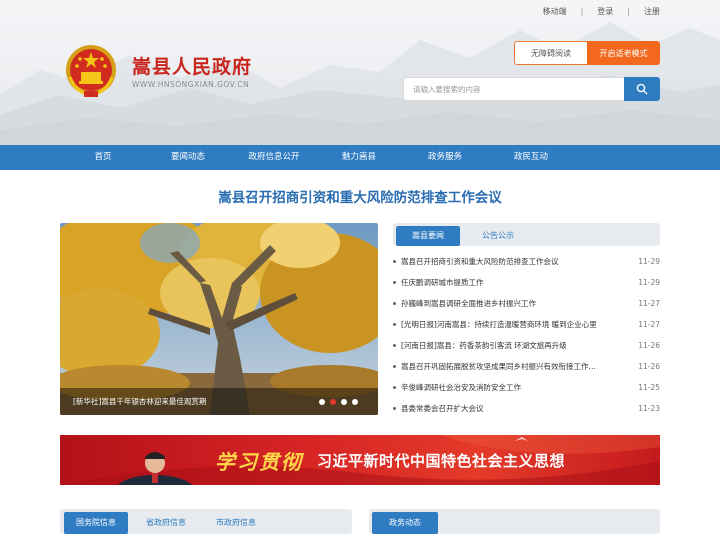  Describe the element at coordinates (555, 11) in the screenshot. I see `mobile-link: 移动端` at that location.